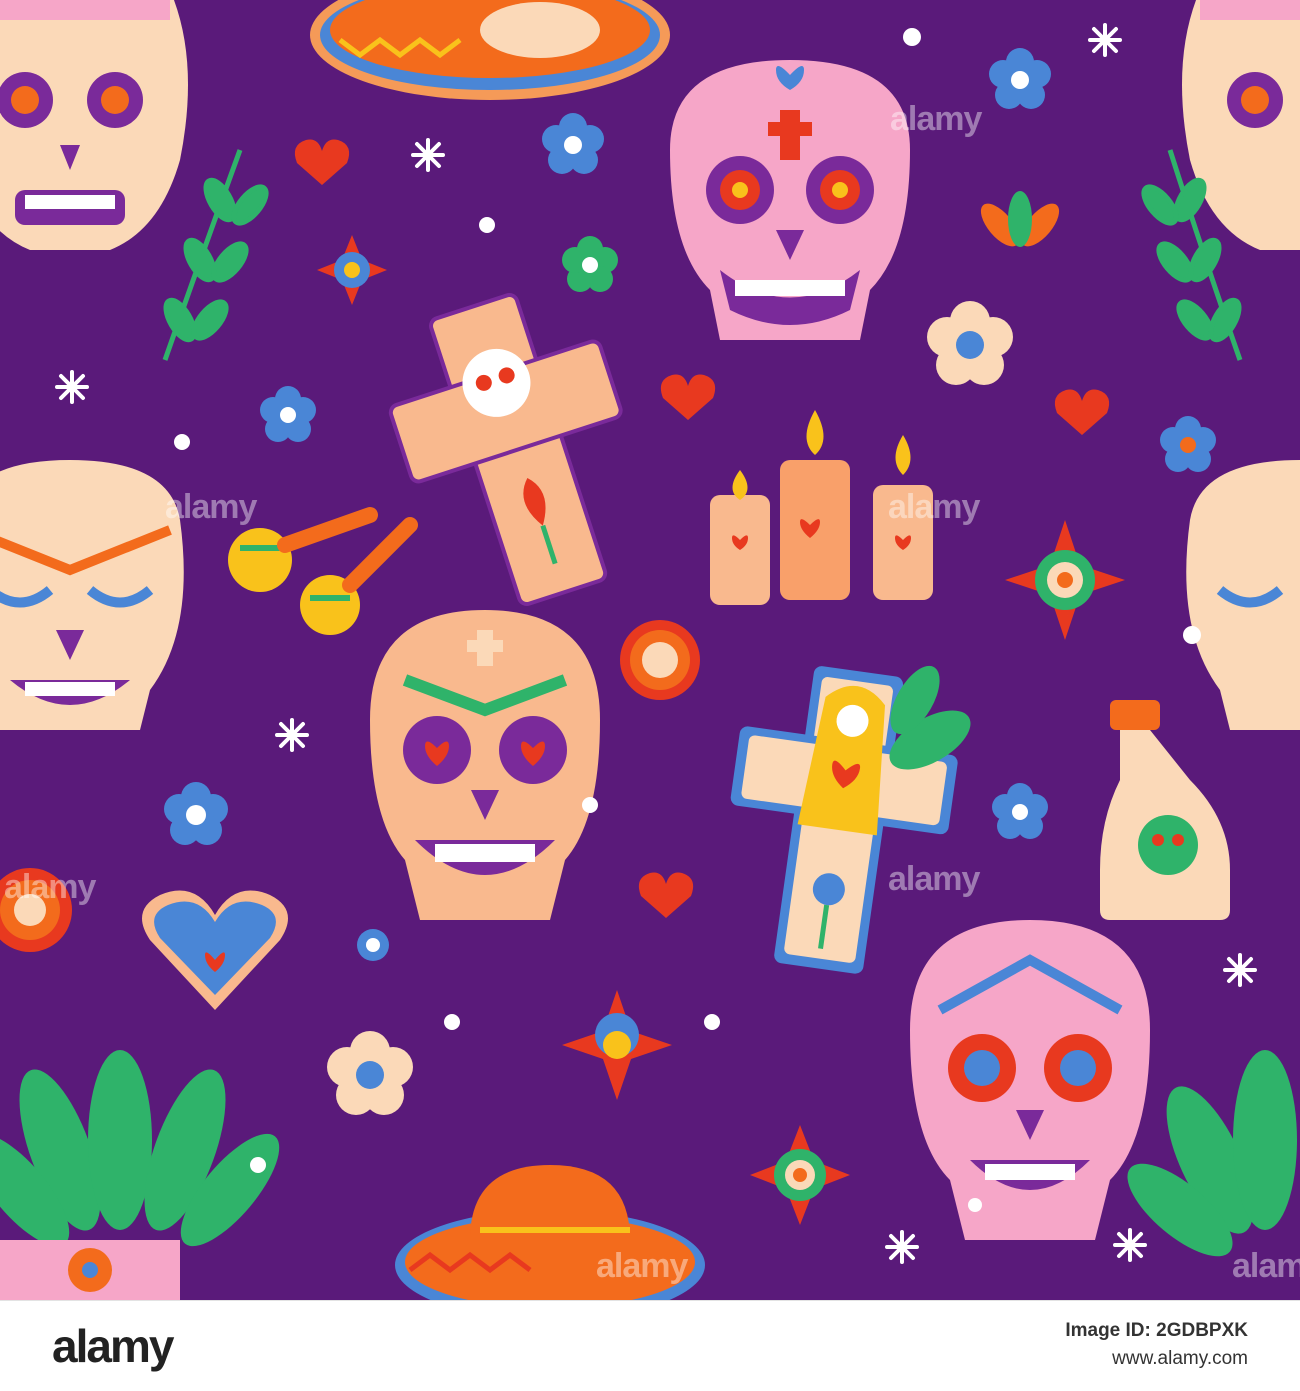 Image resolution: width=1300 pixels, height=1391 pixels. What do you see at coordinates (650, 1345) in the screenshot?
I see `stock-footer-bar: alamy Image ID: 2GDBPXK www.alamy.com` at bounding box center [650, 1345].